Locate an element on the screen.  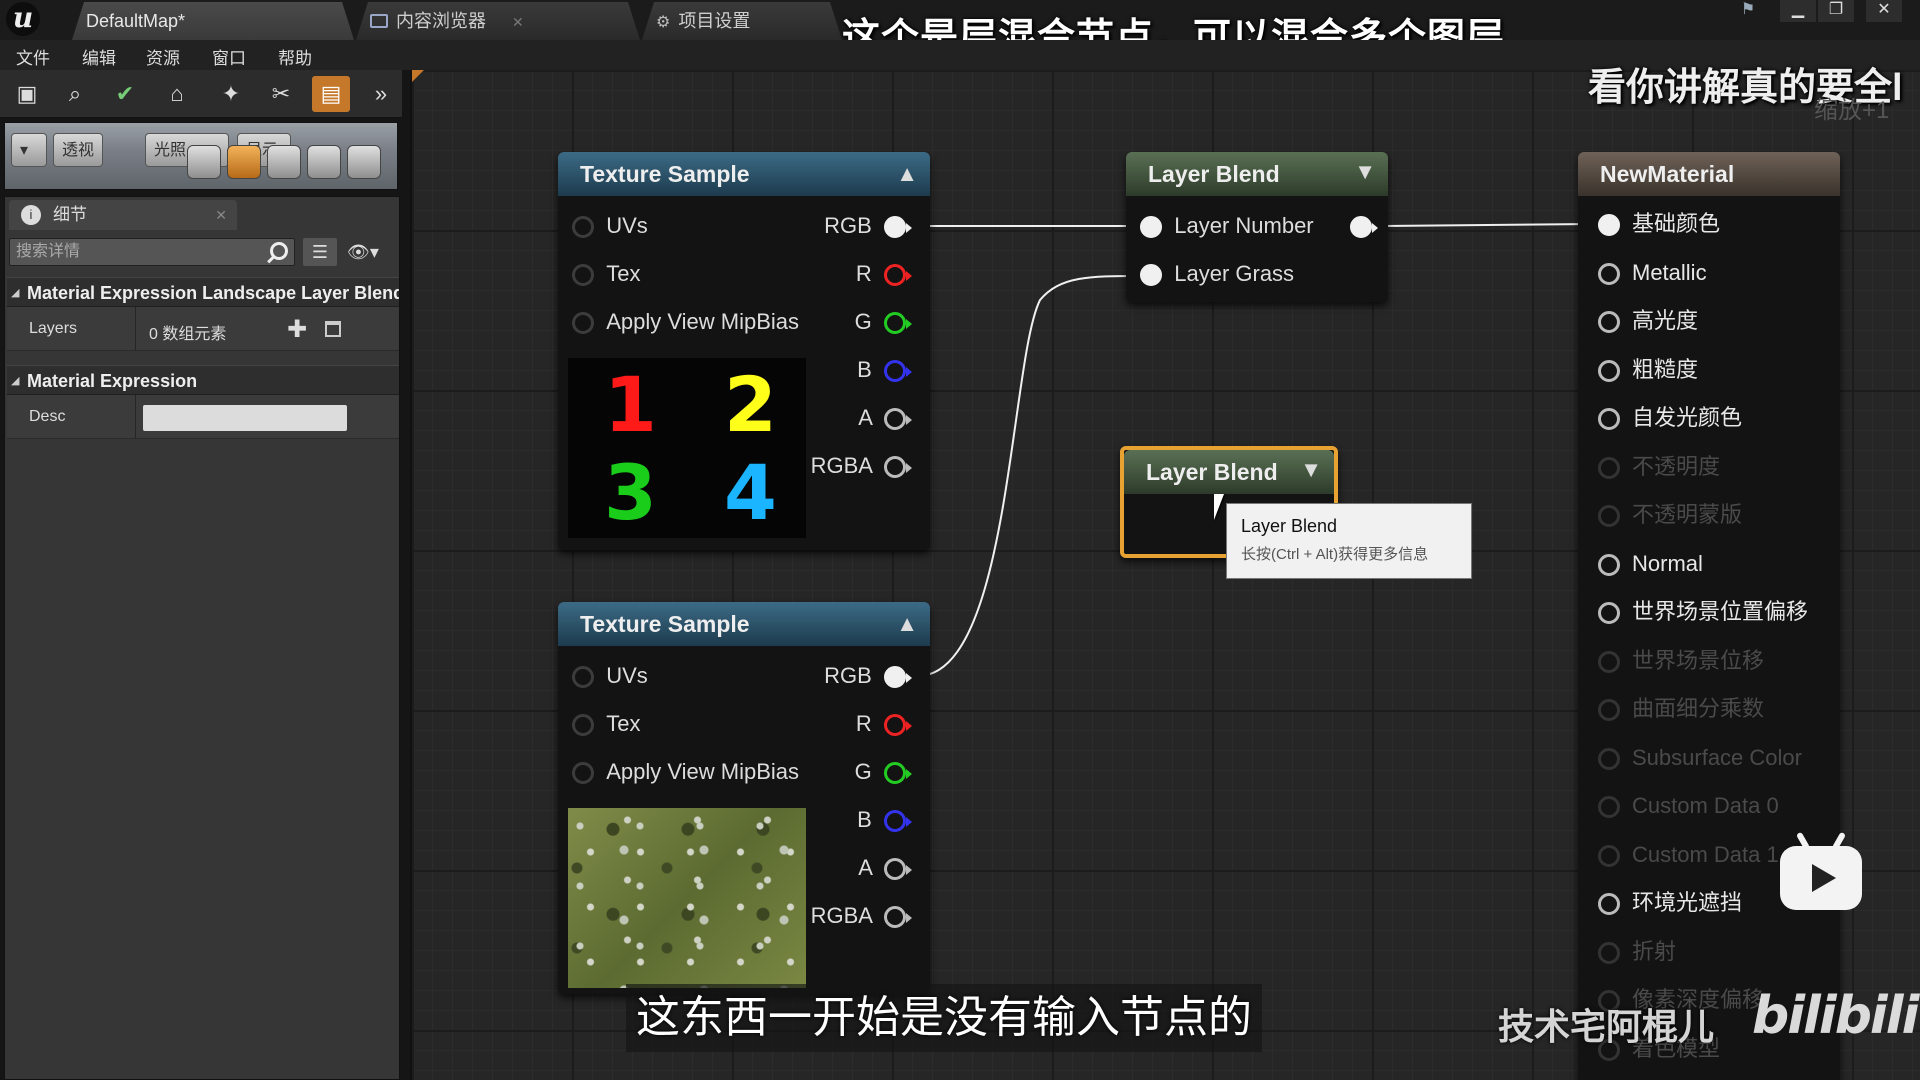
result-pin-row: Metallic is located at coordinates (1652, 273).